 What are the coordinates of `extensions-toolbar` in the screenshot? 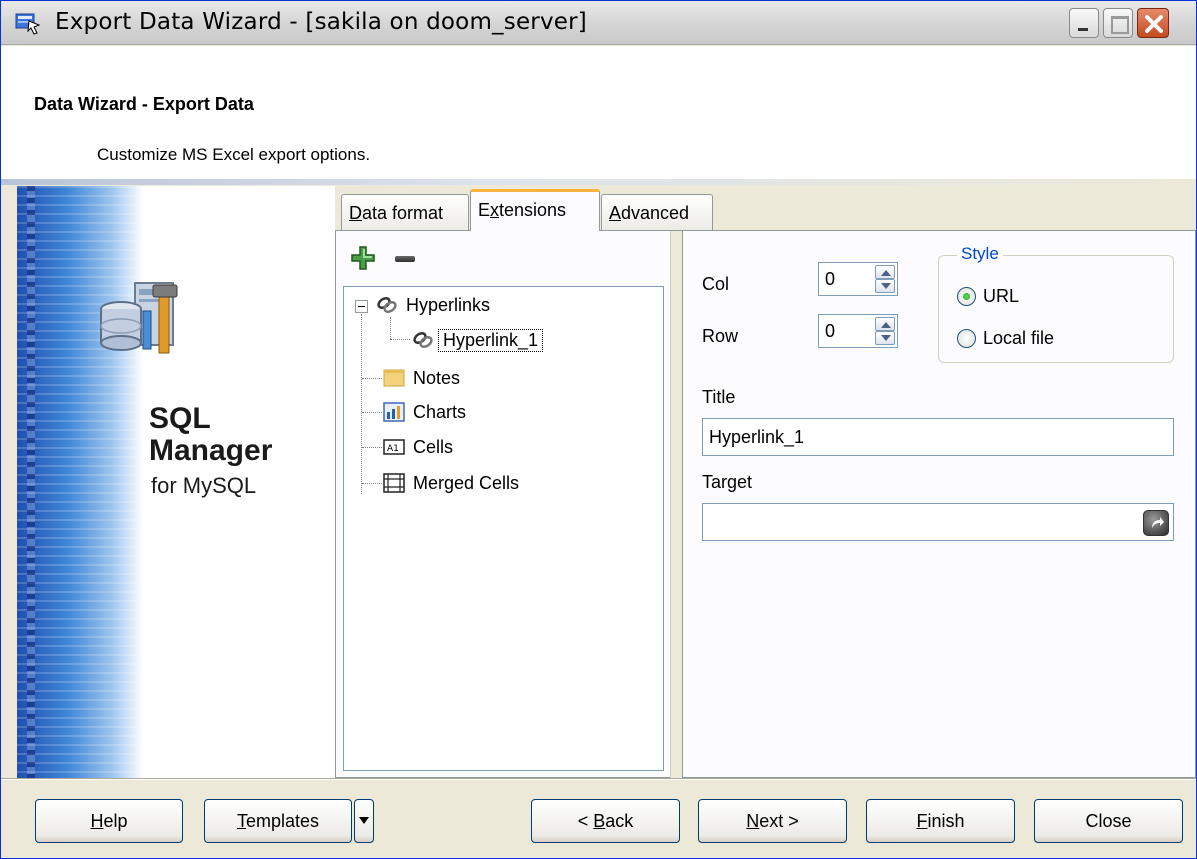 It's located at (502, 259).